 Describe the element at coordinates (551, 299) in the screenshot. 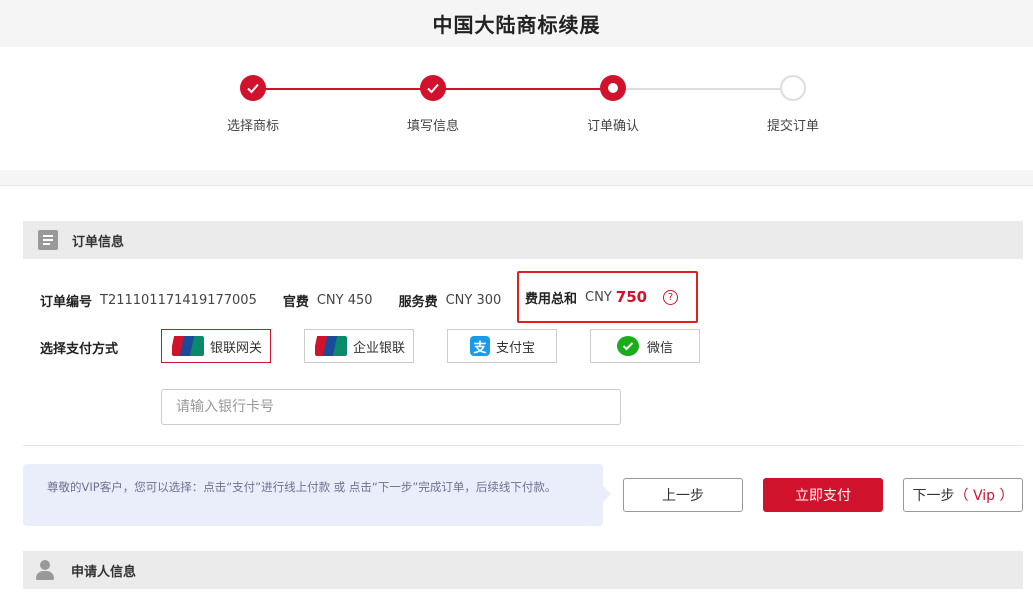

I see `total-fee-label: 费用总和` at that location.